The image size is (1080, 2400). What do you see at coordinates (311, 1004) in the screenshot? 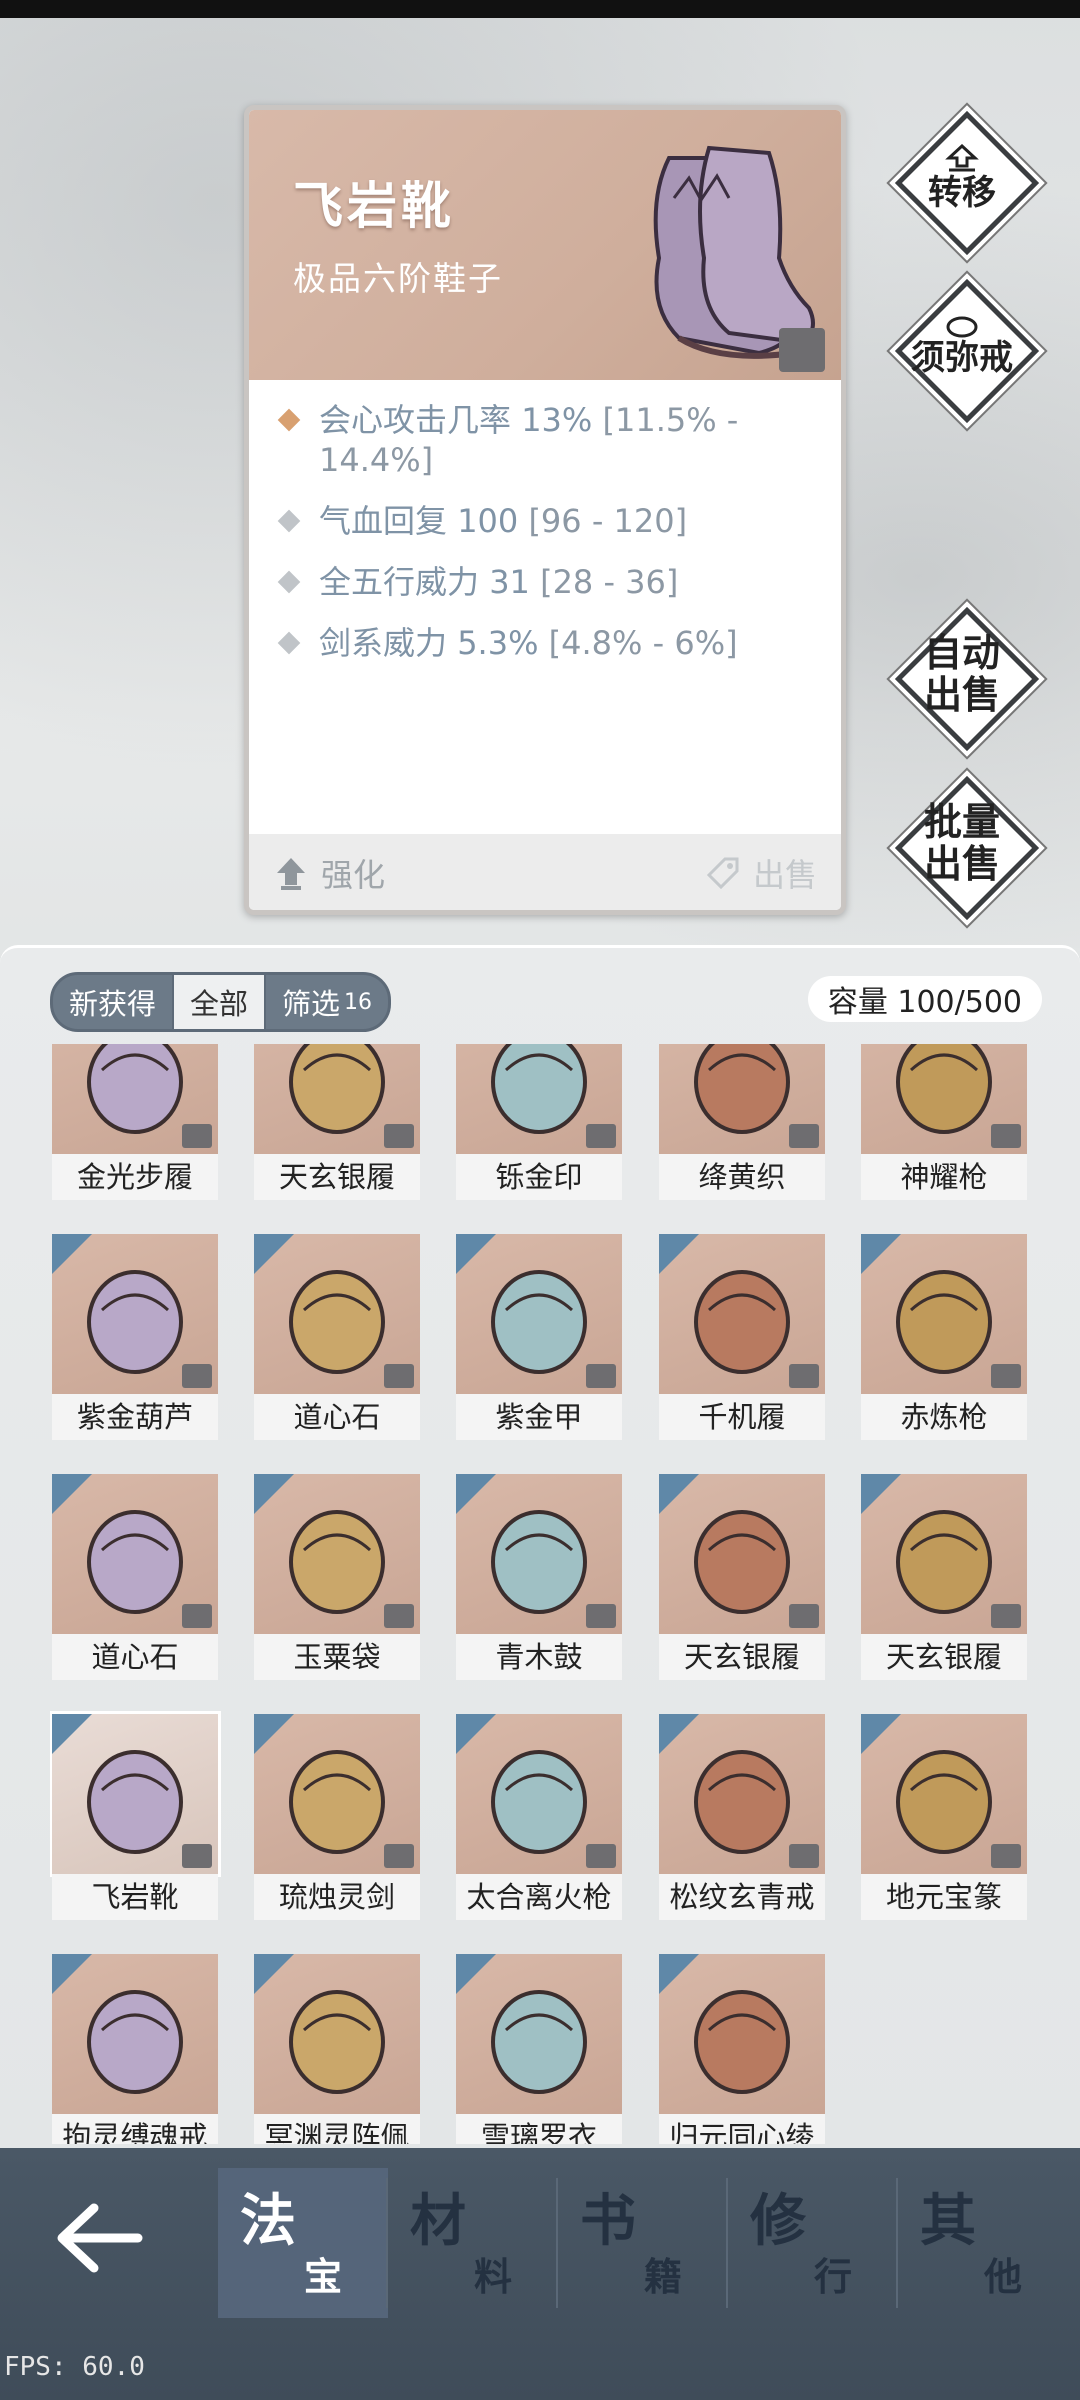
I see `tab-filter-label: 筛选` at bounding box center [311, 1004].